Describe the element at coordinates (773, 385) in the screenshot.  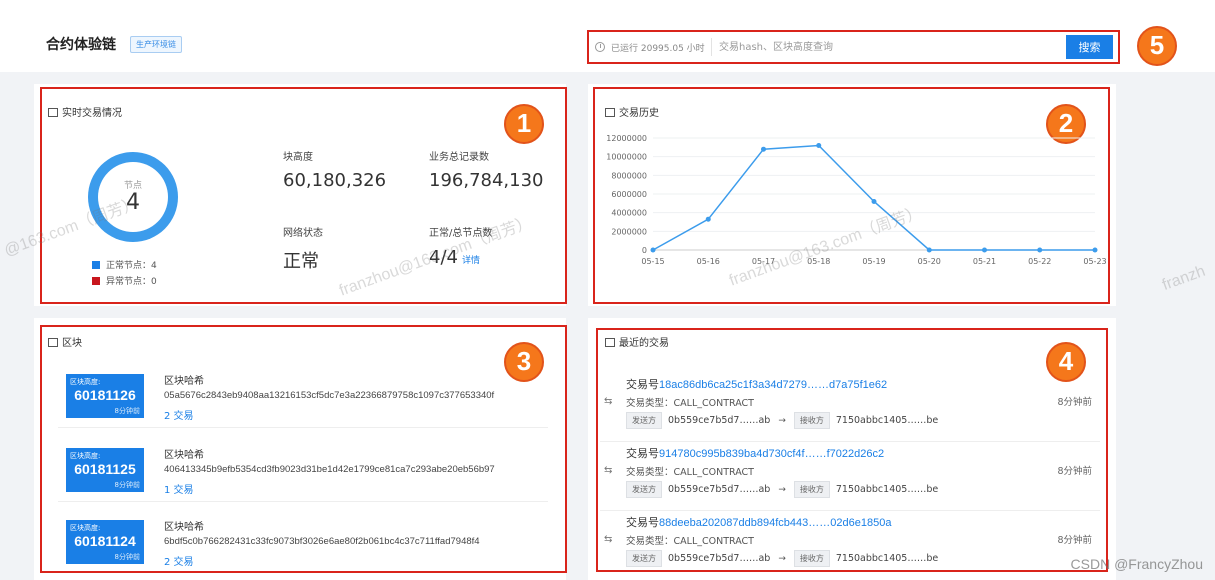
I see `tx-hash-link: 18ac86db6ca25c1f3a34d7279……d7a75f1e62` at that location.